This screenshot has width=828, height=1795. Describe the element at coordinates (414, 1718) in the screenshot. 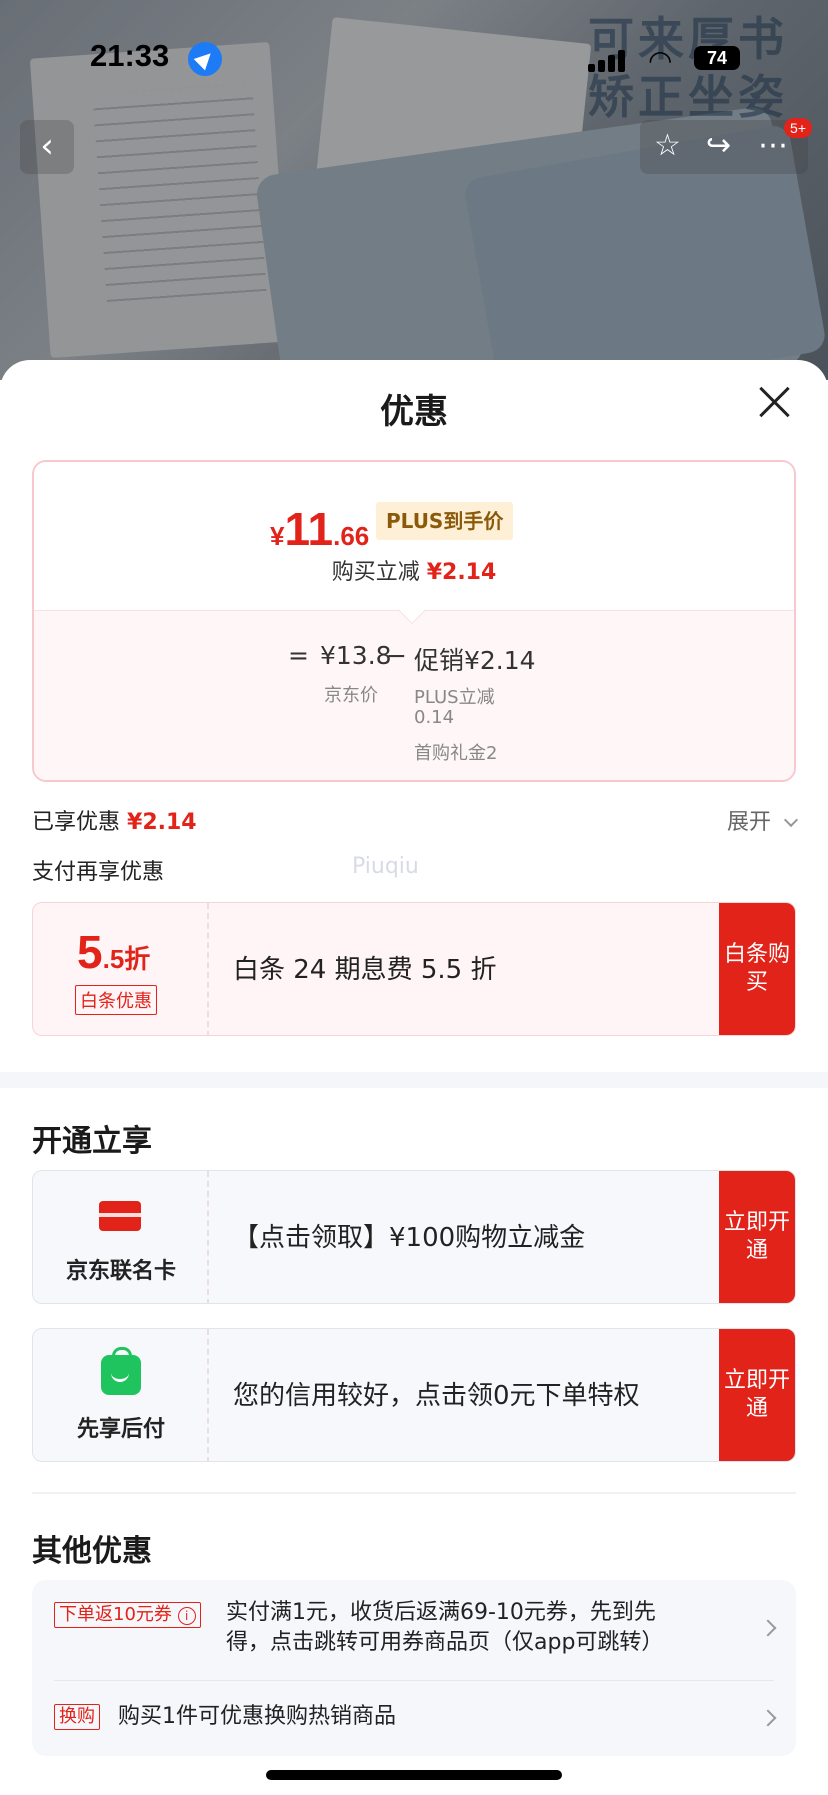

I see `other-offer-exchange: 换购 购买1件可优惠换购热销商品` at that location.